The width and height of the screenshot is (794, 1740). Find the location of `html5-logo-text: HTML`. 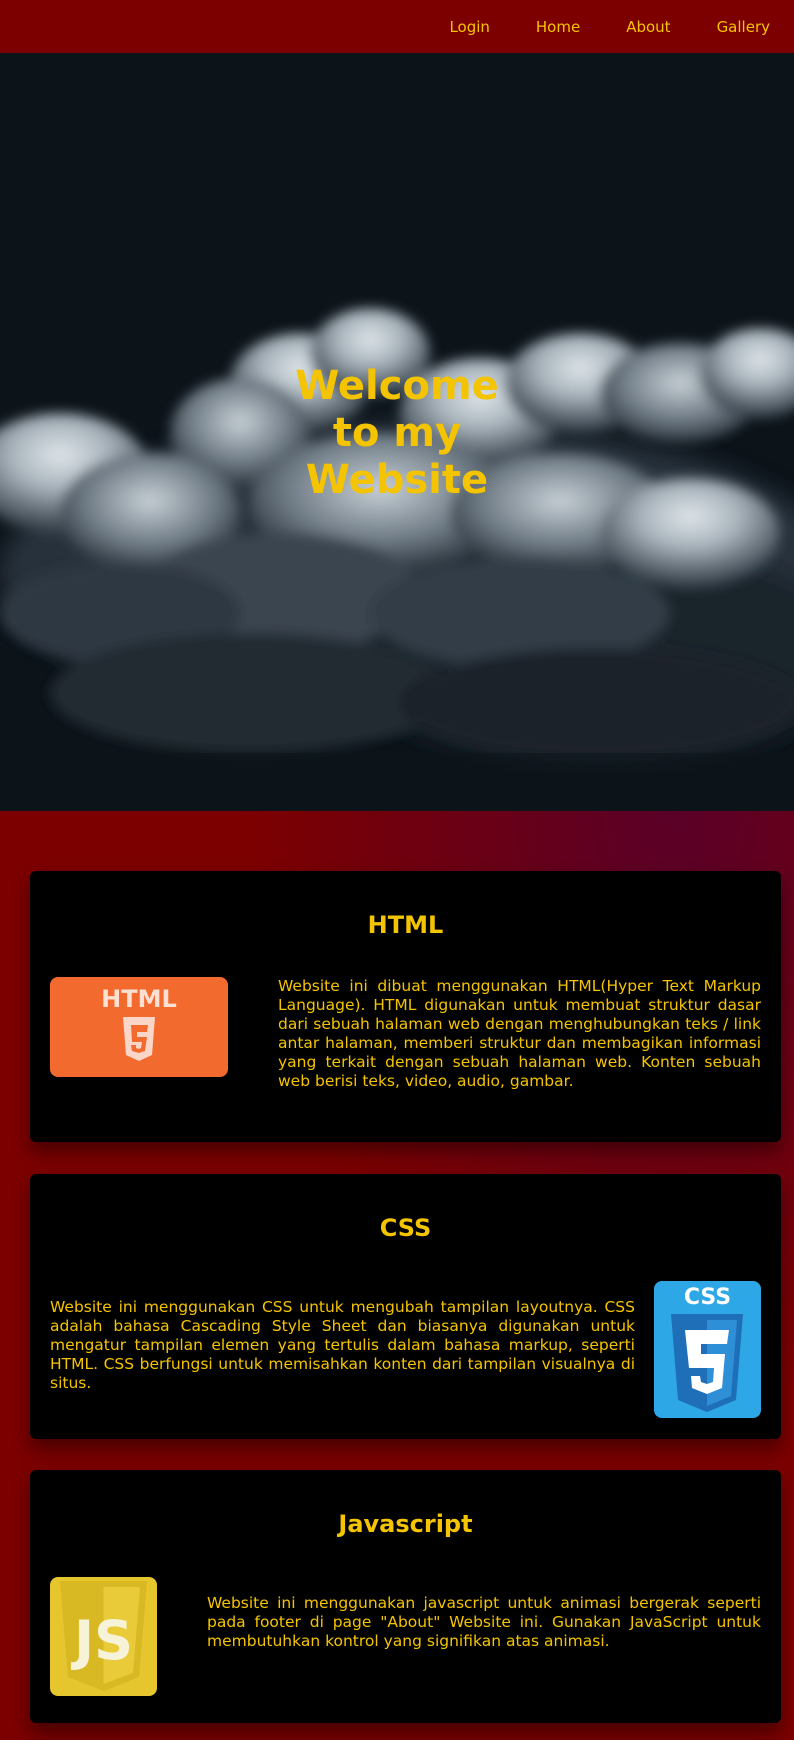

html5-logo-text: HTML is located at coordinates (139, 999).